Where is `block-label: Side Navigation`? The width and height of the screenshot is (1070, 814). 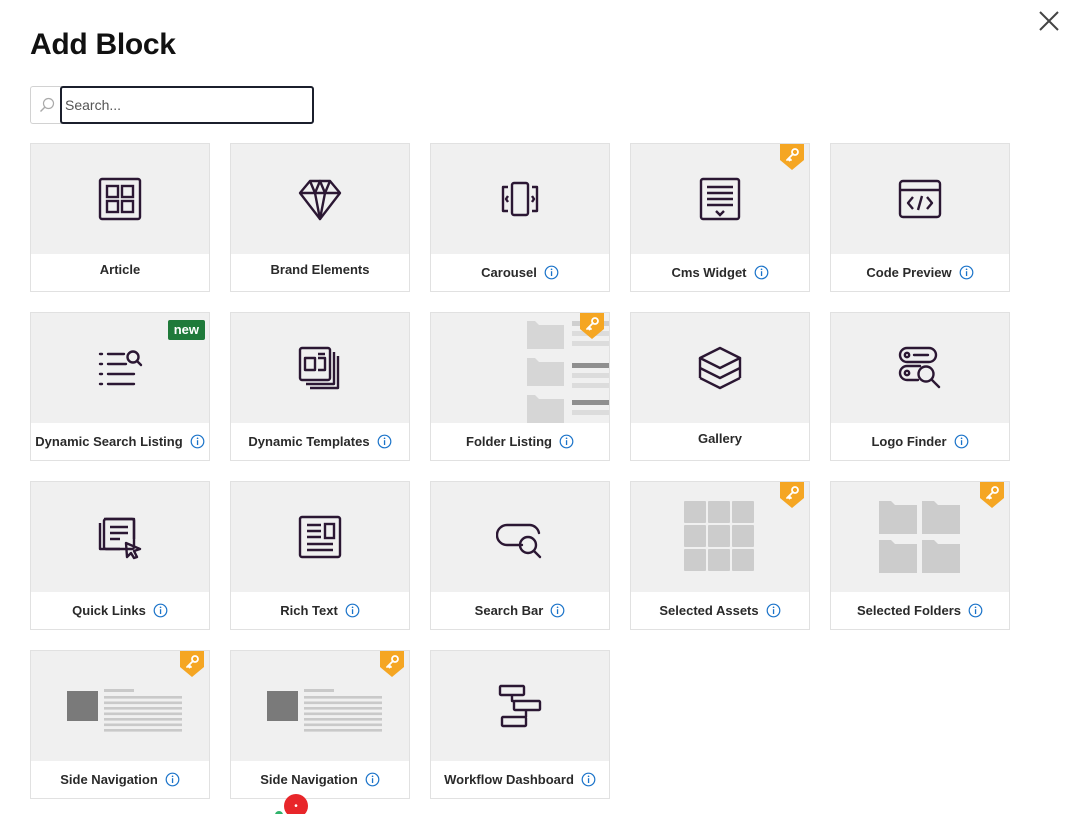
block-label: Side Navigation is located at coordinates (109, 779).